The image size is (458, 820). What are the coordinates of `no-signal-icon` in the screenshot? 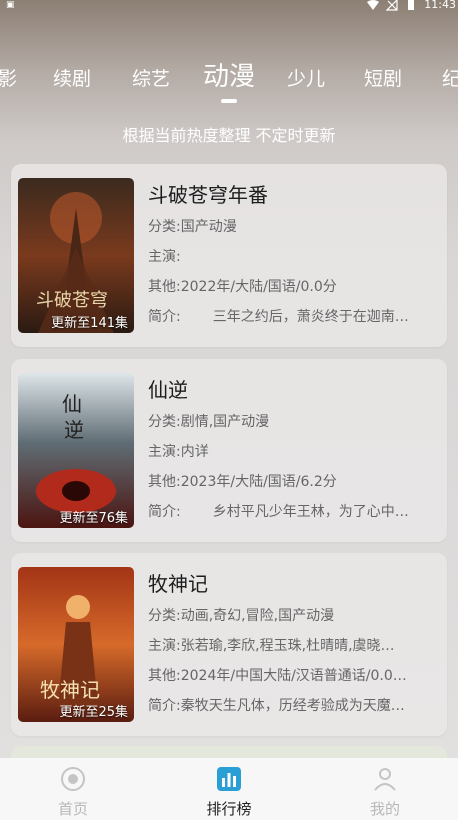 It's located at (392, 5).